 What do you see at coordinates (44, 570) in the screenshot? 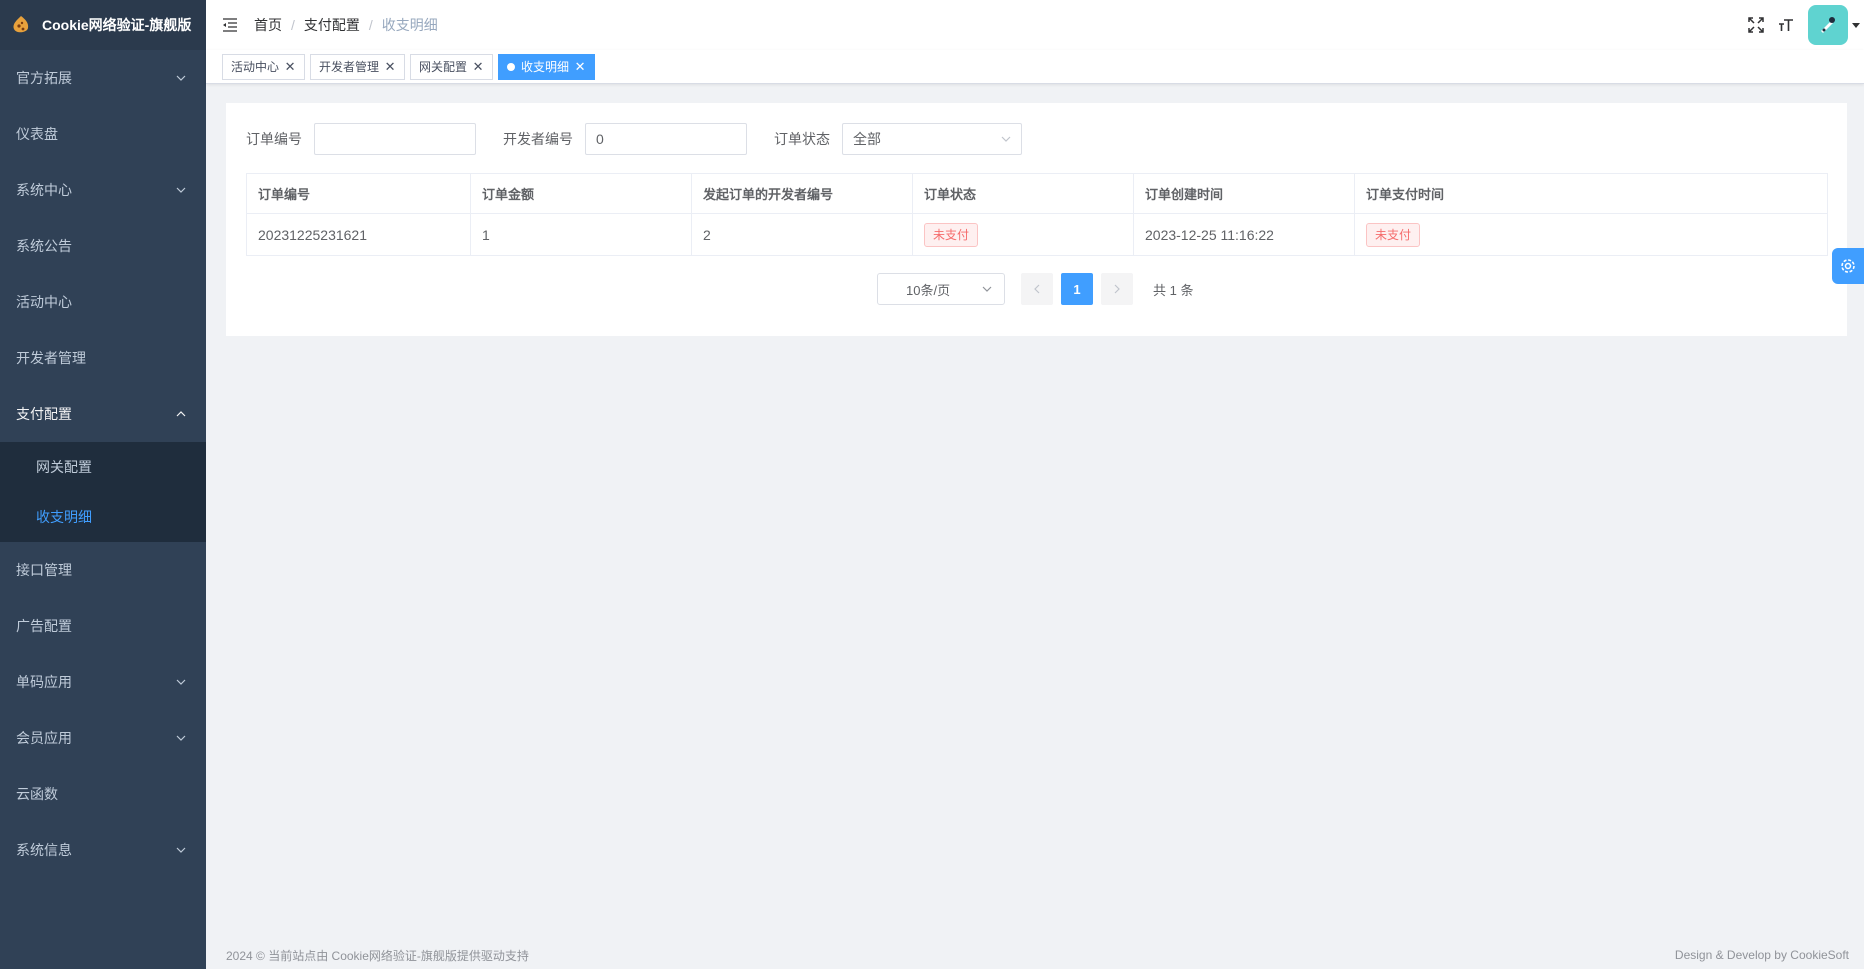
I see `sidebar-item-label: 接口管理` at bounding box center [44, 570].